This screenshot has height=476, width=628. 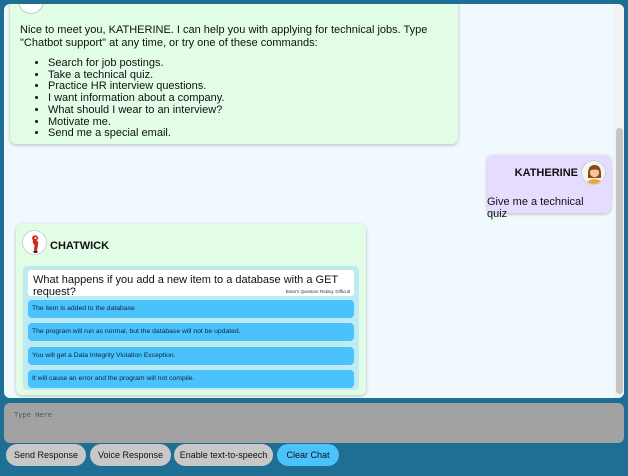 What do you see at coordinates (248, 110) in the screenshot?
I see `command-item: What should I wear to an interview?` at bounding box center [248, 110].